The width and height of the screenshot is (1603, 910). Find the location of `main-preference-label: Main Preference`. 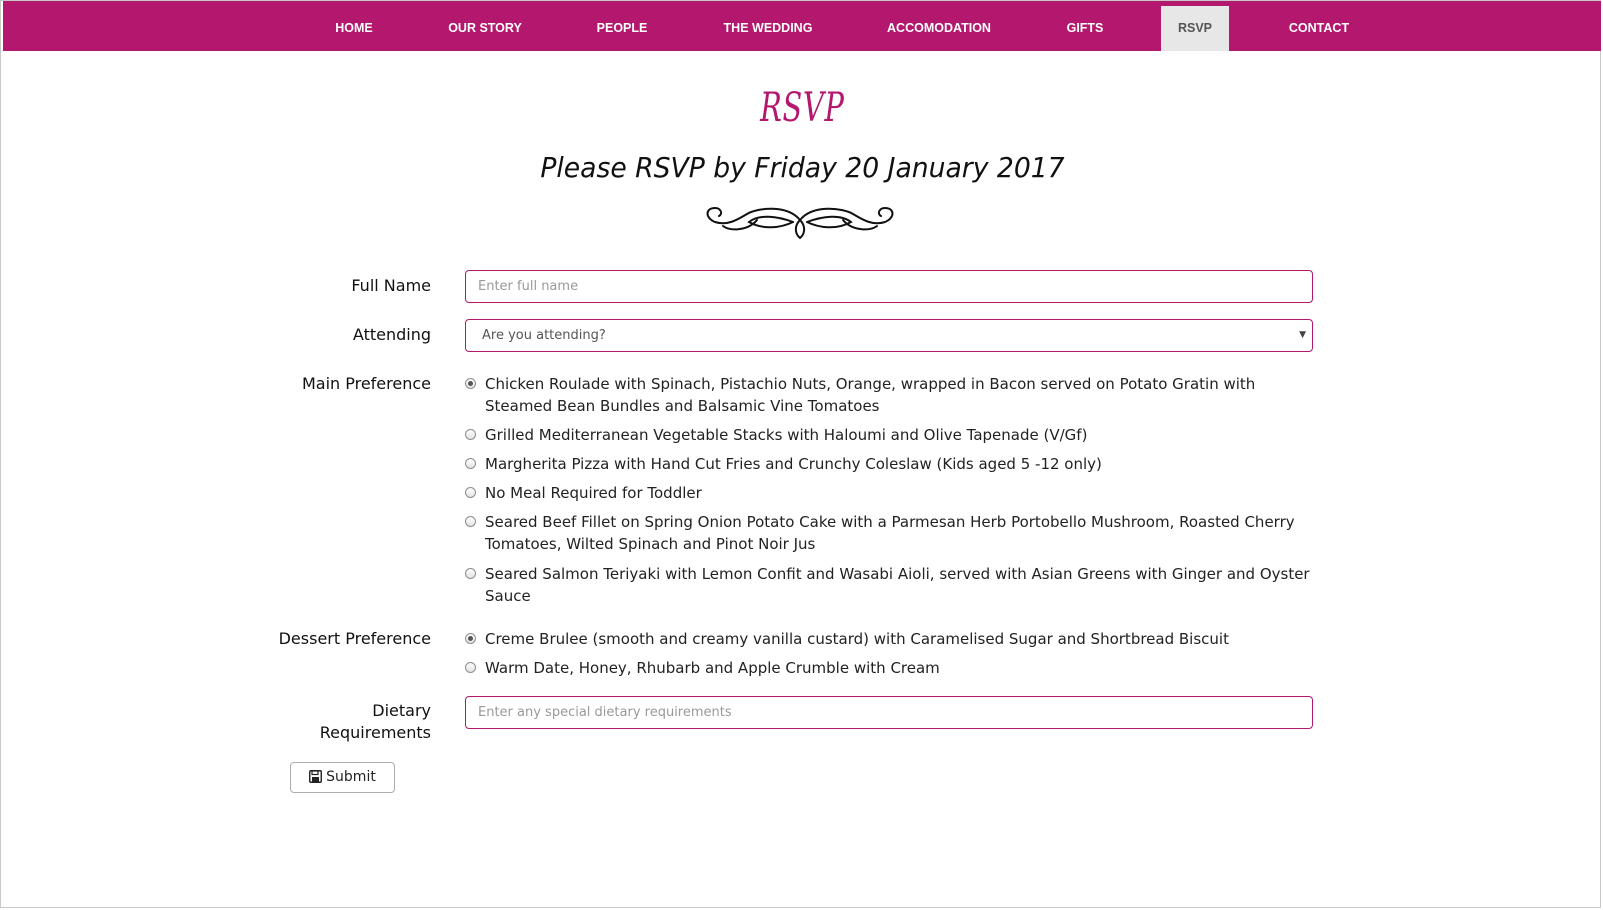

main-preference-label: Main Preference is located at coordinates (366, 383).